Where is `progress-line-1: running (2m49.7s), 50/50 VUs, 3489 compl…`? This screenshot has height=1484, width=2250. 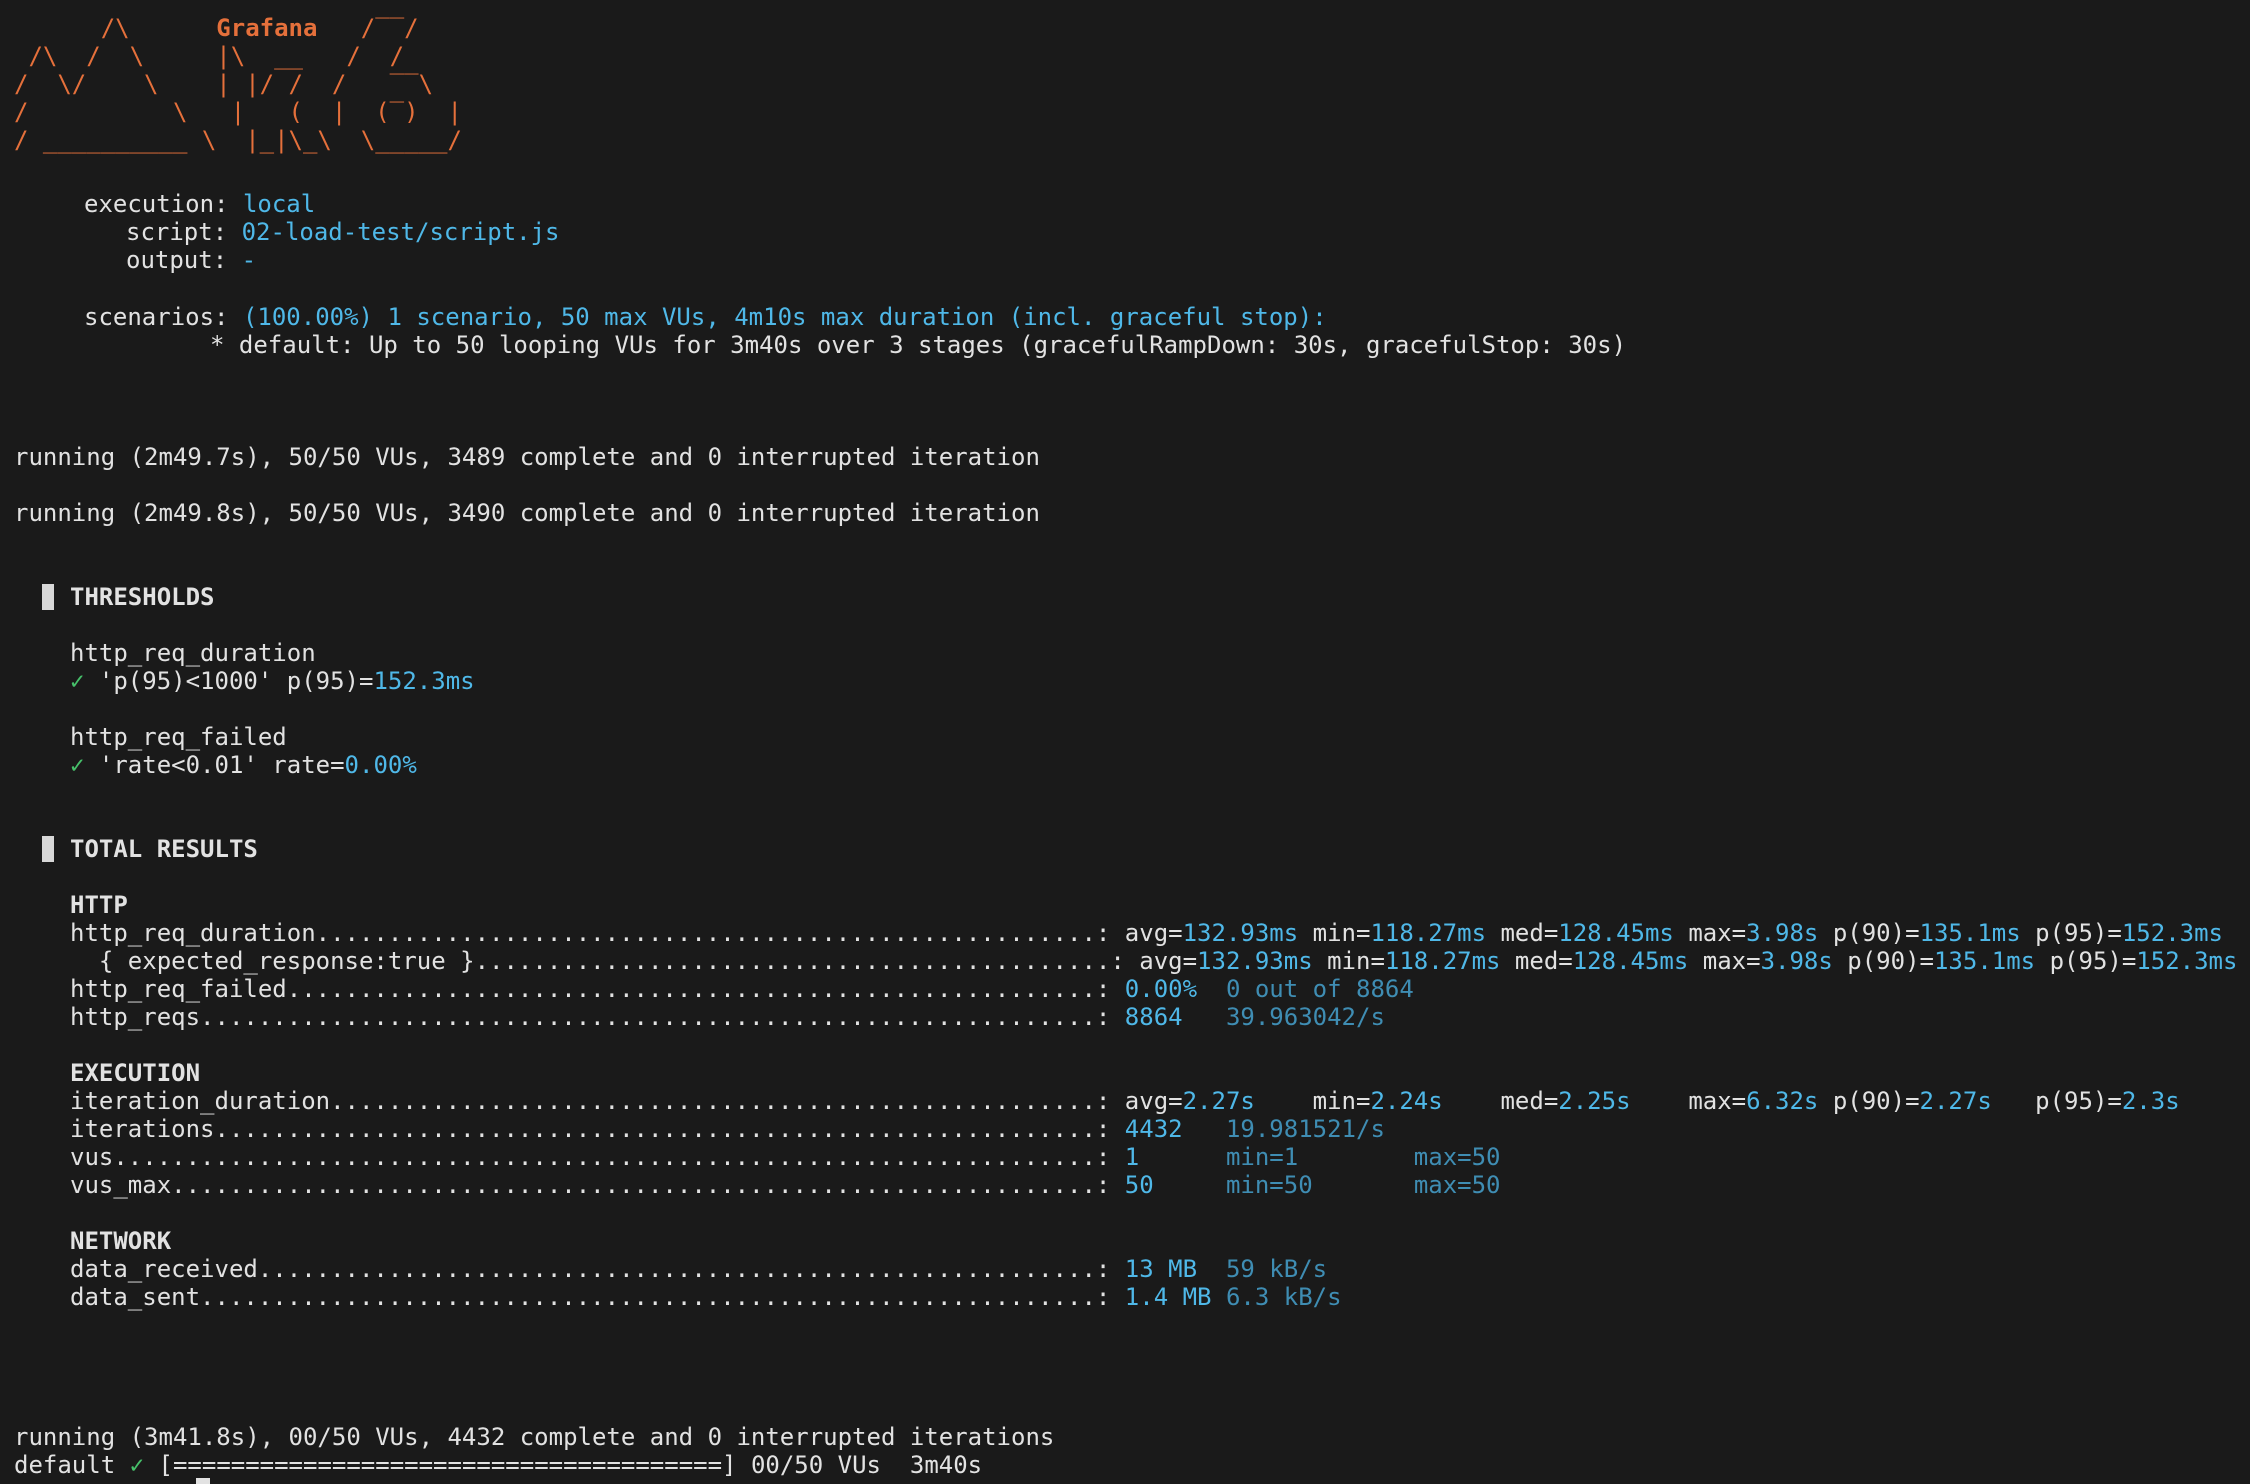 progress-line-1: running (2m49.7s), 50/50 VUs, 3489 compl… is located at coordinates (527, 457).